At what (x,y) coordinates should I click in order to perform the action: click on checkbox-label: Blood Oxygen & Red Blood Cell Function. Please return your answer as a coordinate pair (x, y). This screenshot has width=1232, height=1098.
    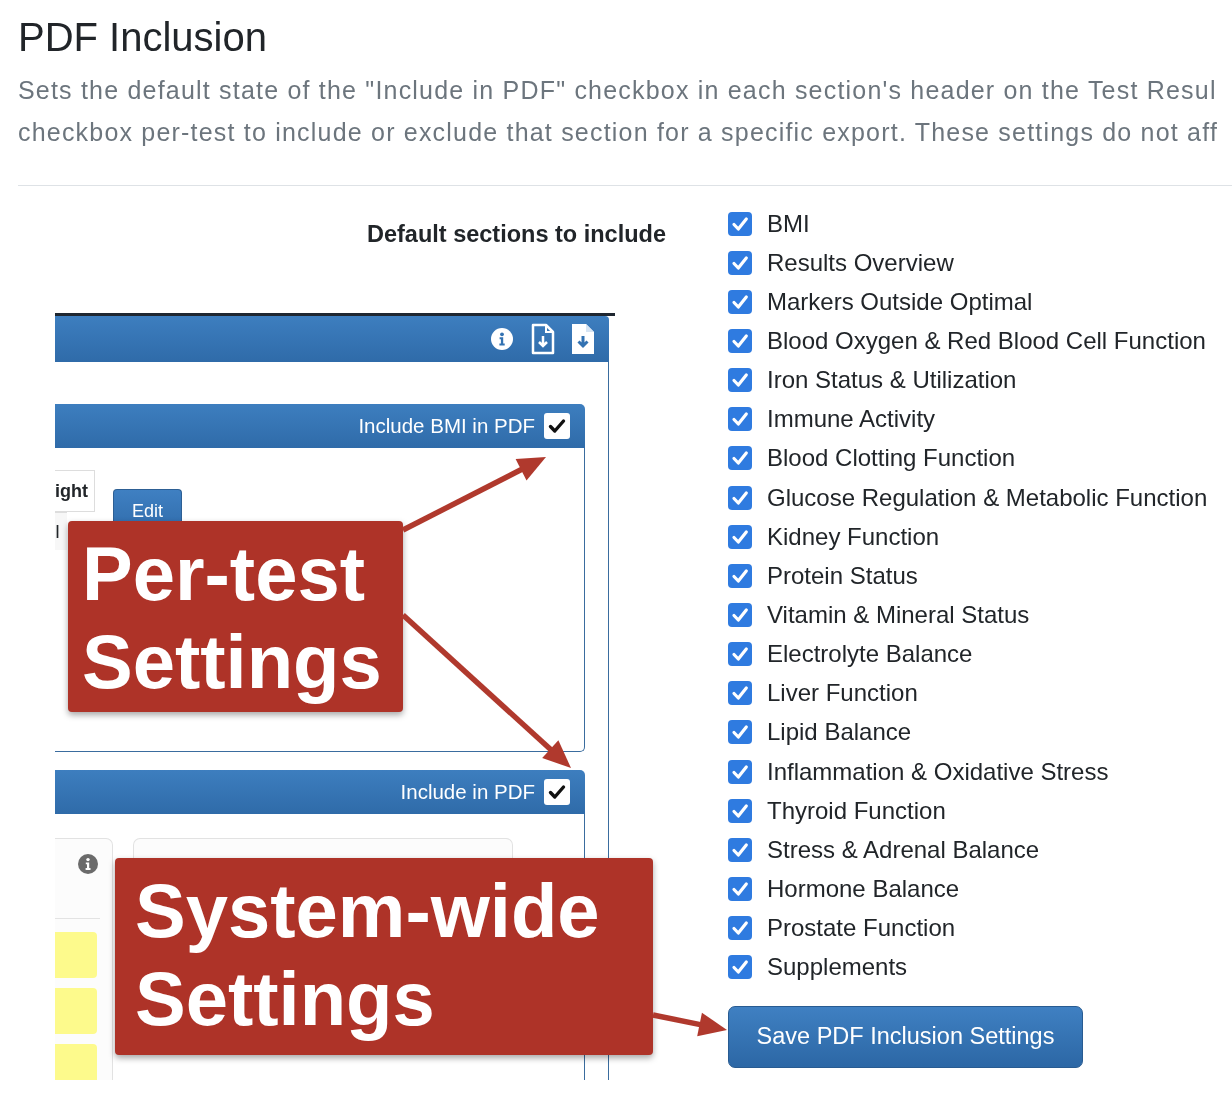
    Looking at the image, I should click on (986, 341).